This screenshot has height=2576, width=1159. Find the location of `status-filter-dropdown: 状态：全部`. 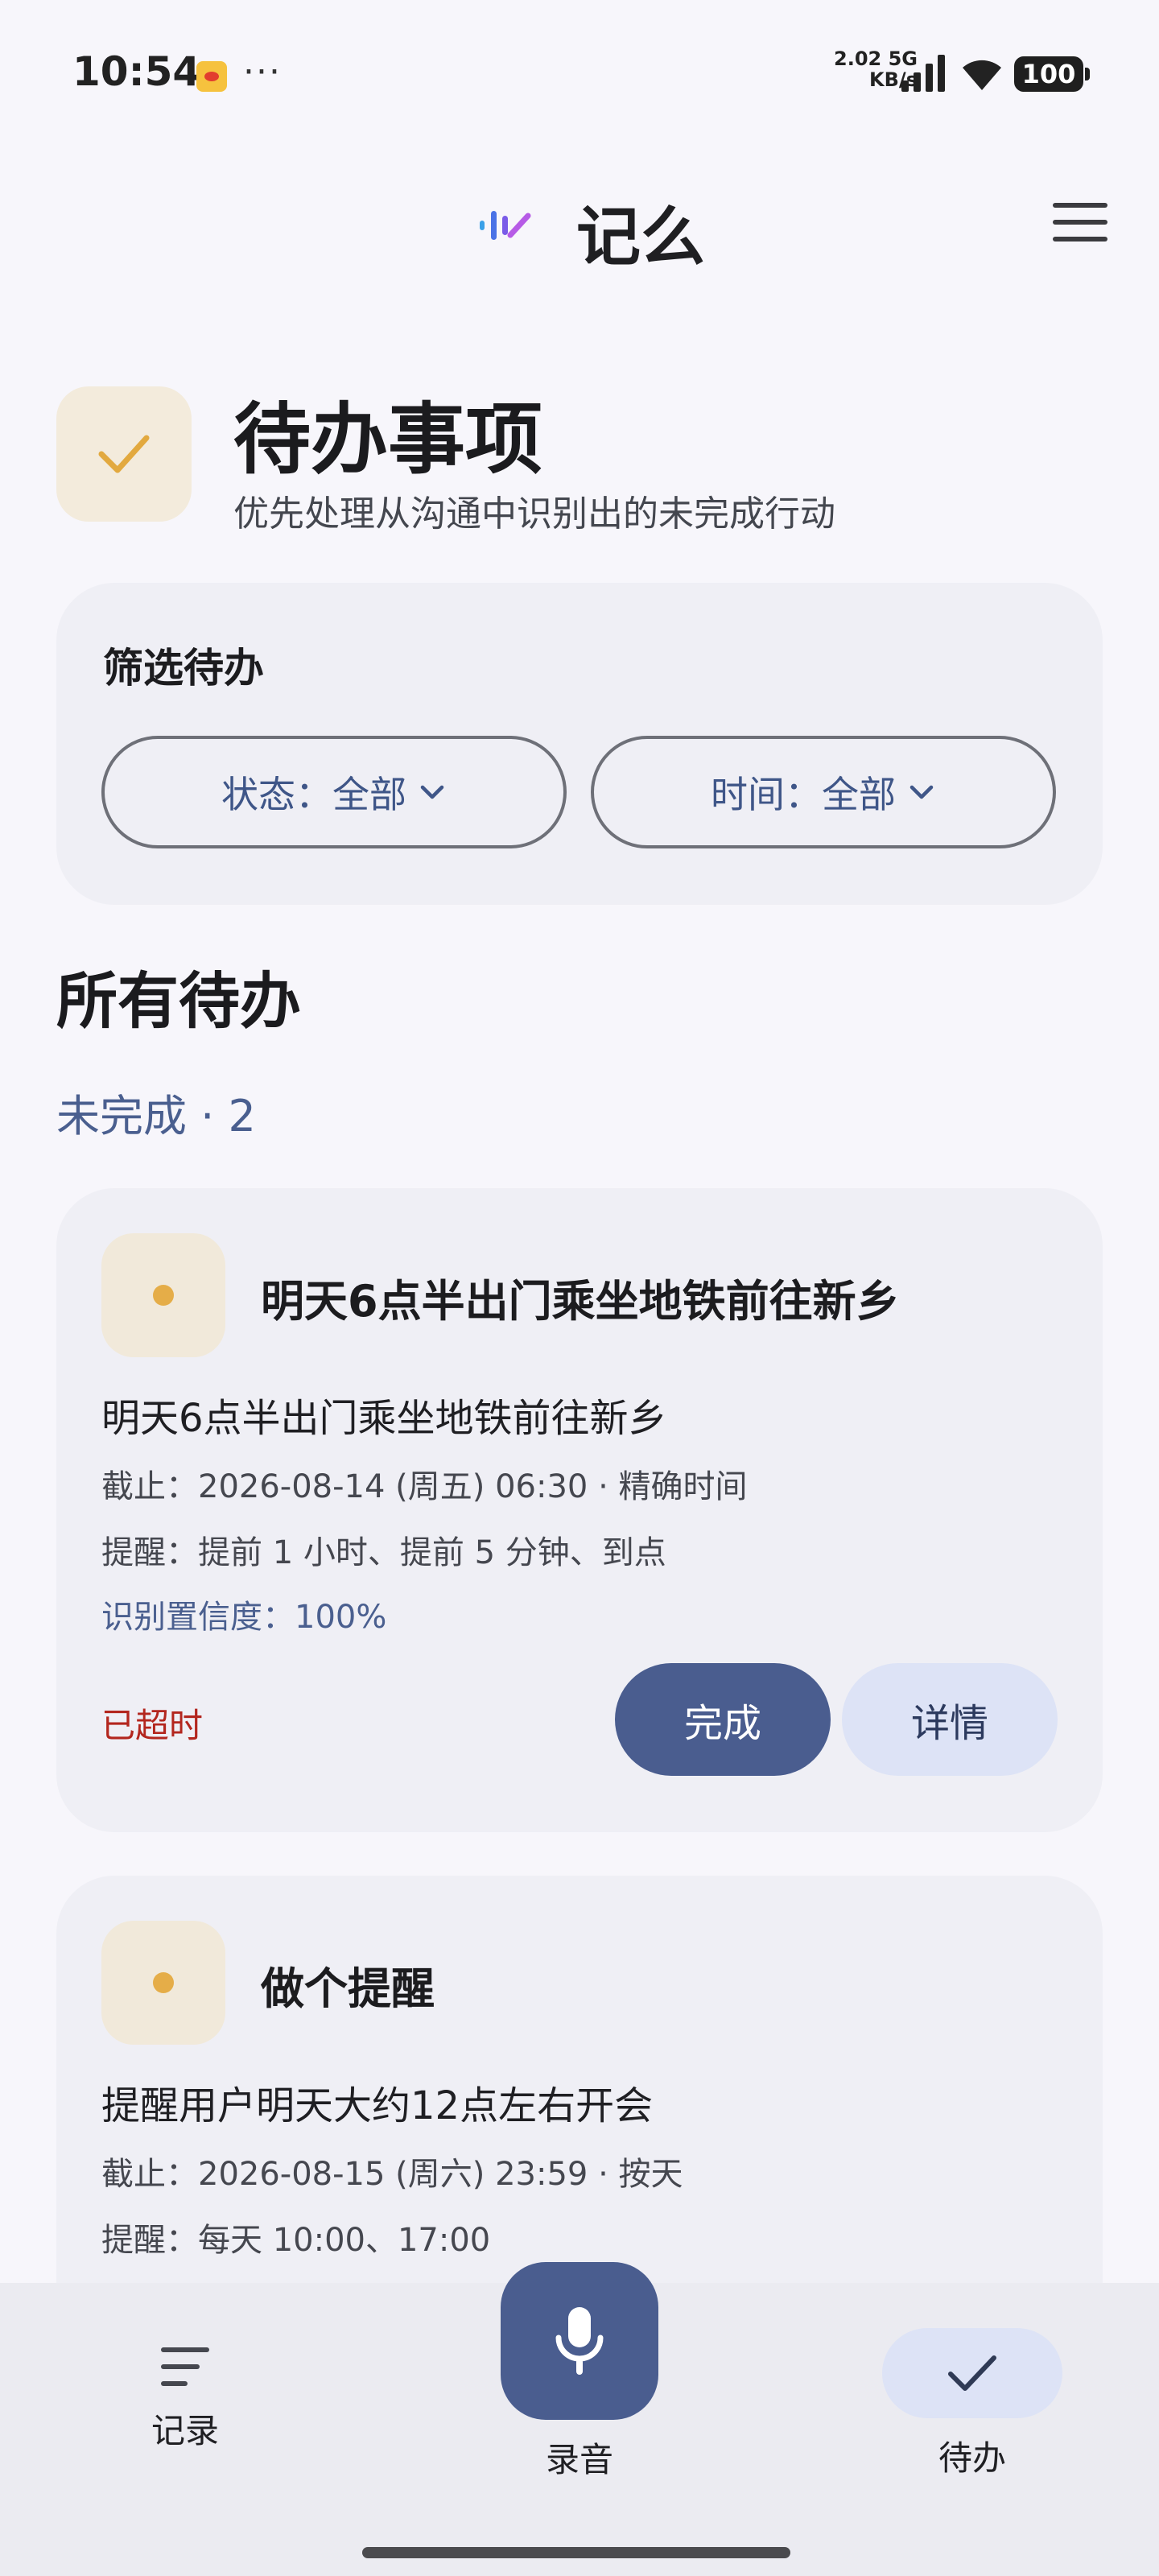

status-filter-dropdown: 状态：全部 is located at coordinates (334, 792).